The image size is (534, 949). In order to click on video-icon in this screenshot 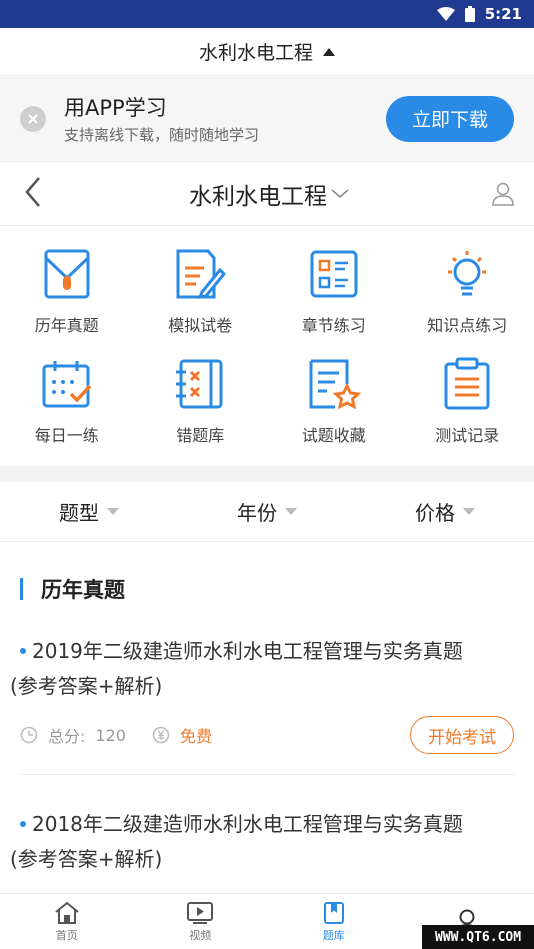, I will do `click(200, 912)`.